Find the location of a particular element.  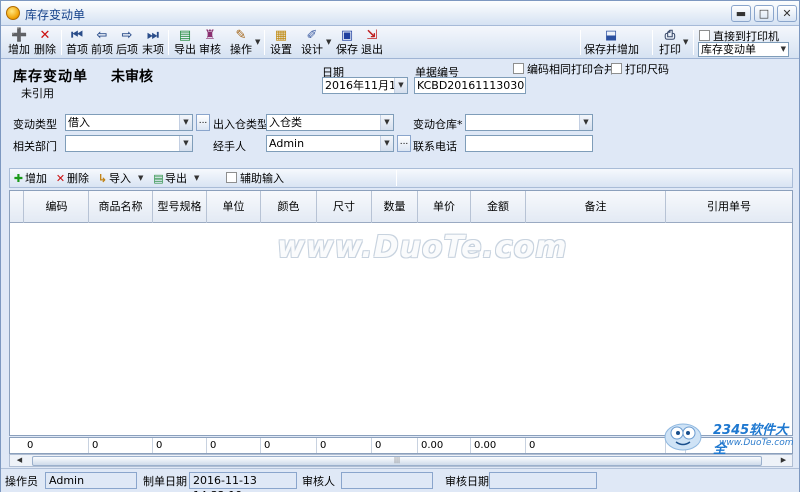

export-button-label: 导出 is located at coordinates (185, 49).